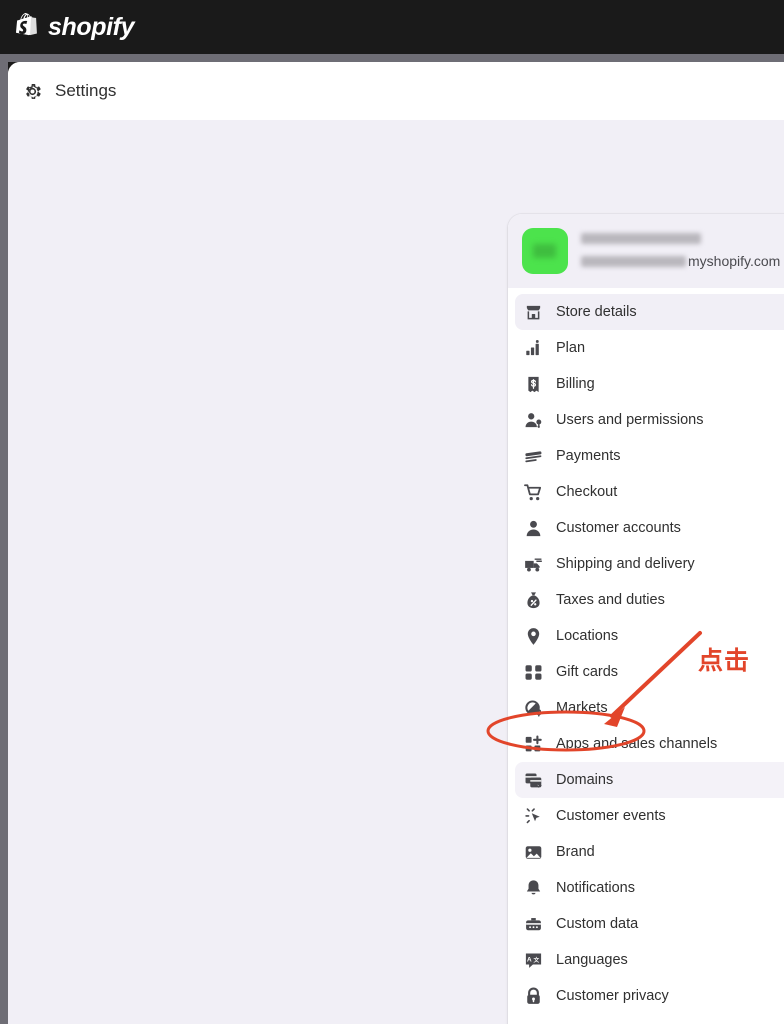 The width and height of the screenshot is (784, 1024). What do you see at coordinates (585, 780) in the screenshot?
I see `menu-item-label: Domains` at bounding box center [585, 780].